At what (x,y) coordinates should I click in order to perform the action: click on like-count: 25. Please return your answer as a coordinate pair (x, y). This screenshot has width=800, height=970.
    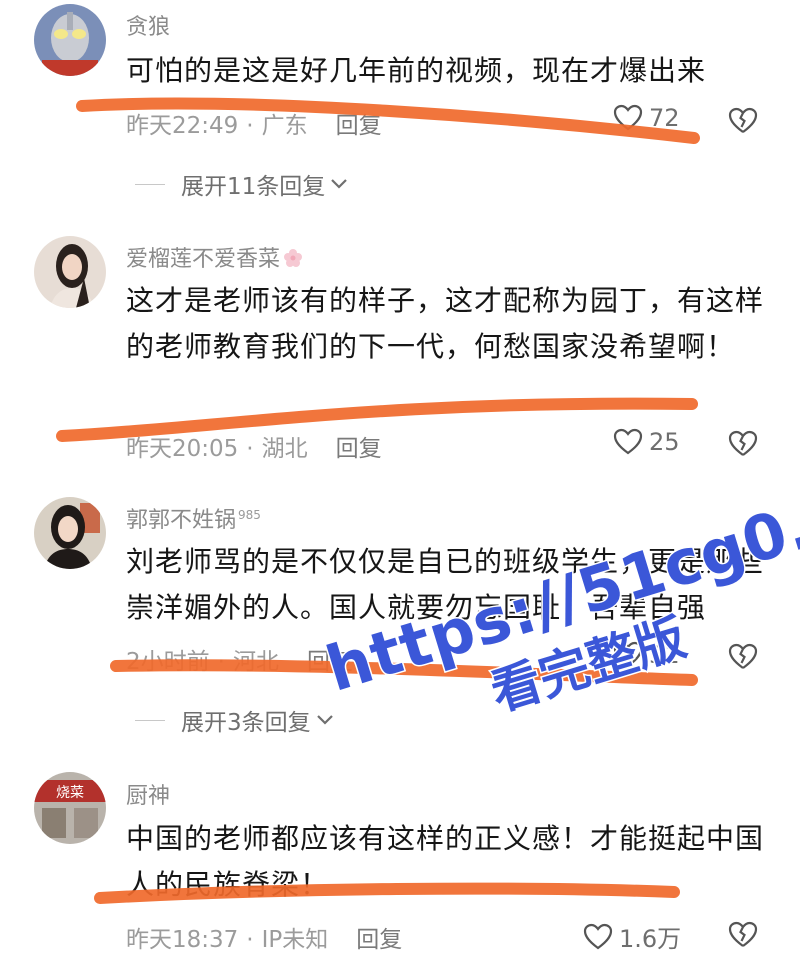
    Looking at the image, I should click on (664, 442).